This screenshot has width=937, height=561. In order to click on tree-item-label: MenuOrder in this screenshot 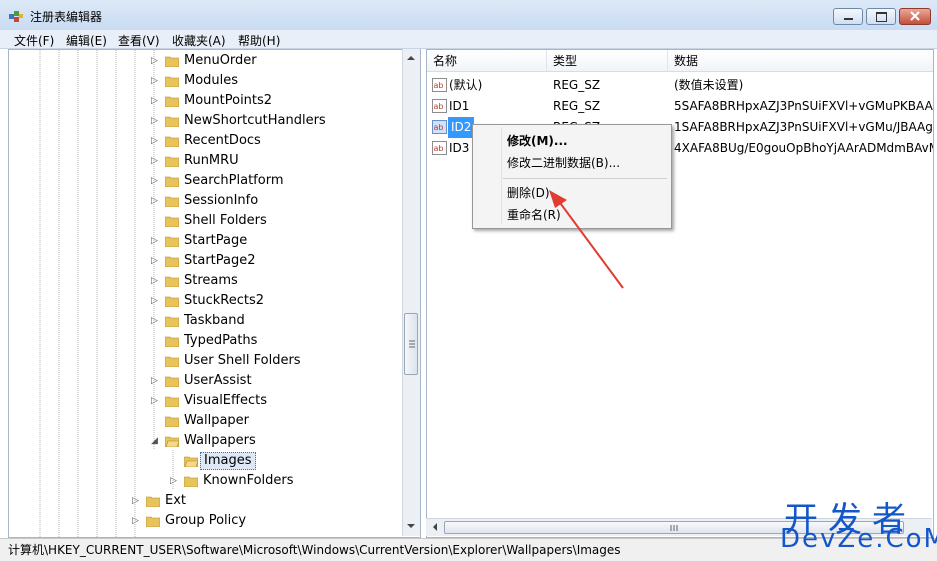, I will do `click(220, 60)`.